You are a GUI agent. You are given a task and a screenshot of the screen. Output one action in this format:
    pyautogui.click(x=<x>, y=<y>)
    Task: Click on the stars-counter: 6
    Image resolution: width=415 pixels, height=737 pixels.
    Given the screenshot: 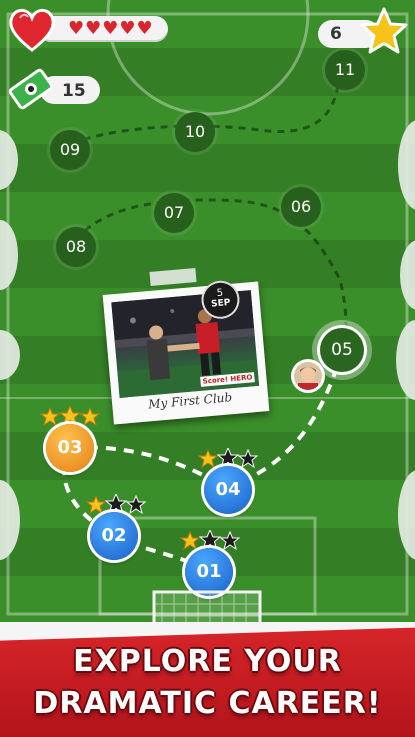 What is the action you would take?
    pyautogui.click(x=364, y=32)
    